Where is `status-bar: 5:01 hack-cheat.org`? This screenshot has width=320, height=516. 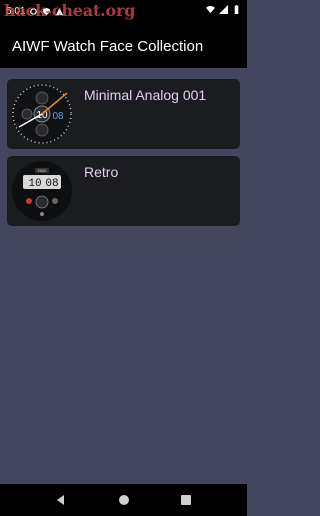 status-bar: 5:01 hack-cheat.org is located at coordinates (123, 12).